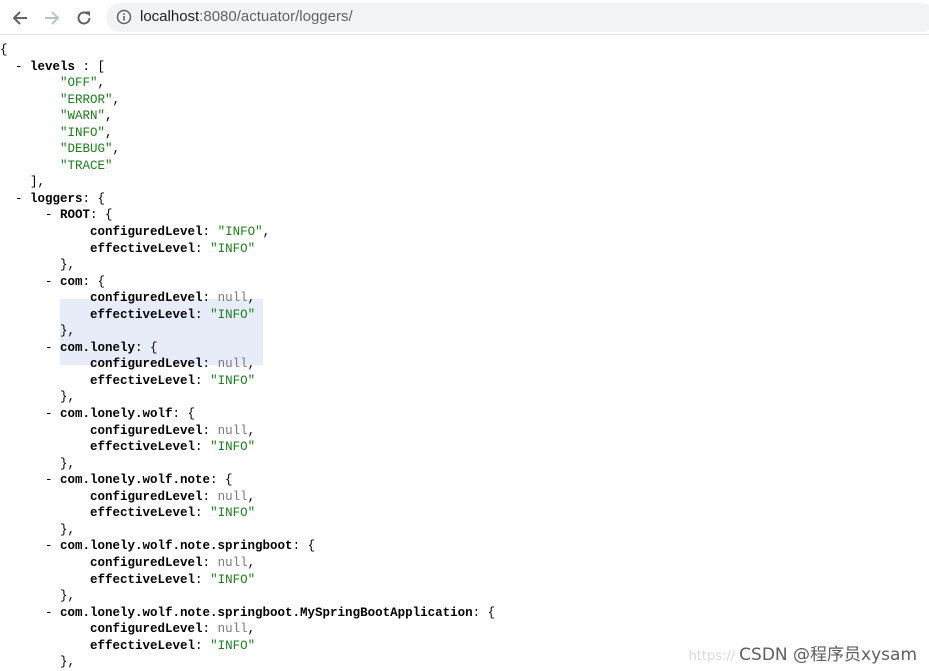  I want to click on json-key: loggers, so click(56, 198).